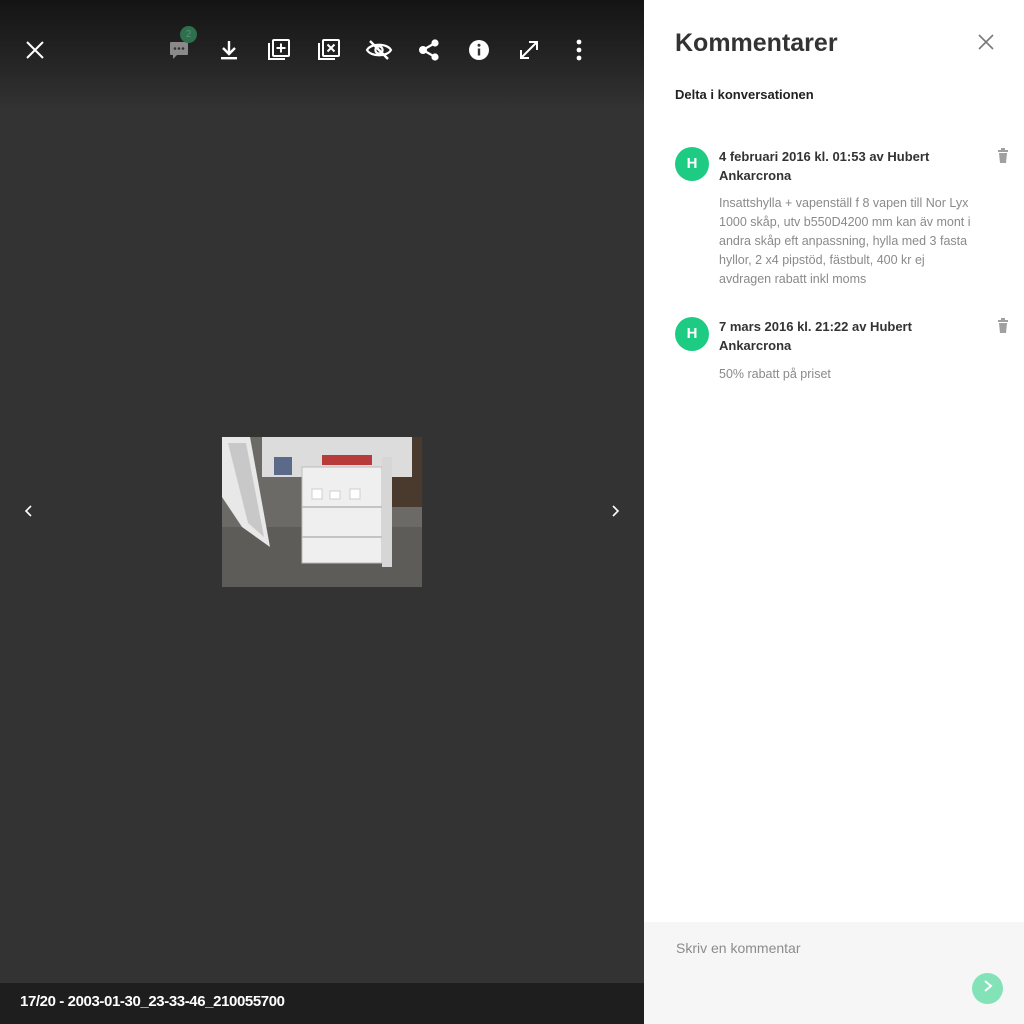  I want to click on download-icon, so click(229, 50).